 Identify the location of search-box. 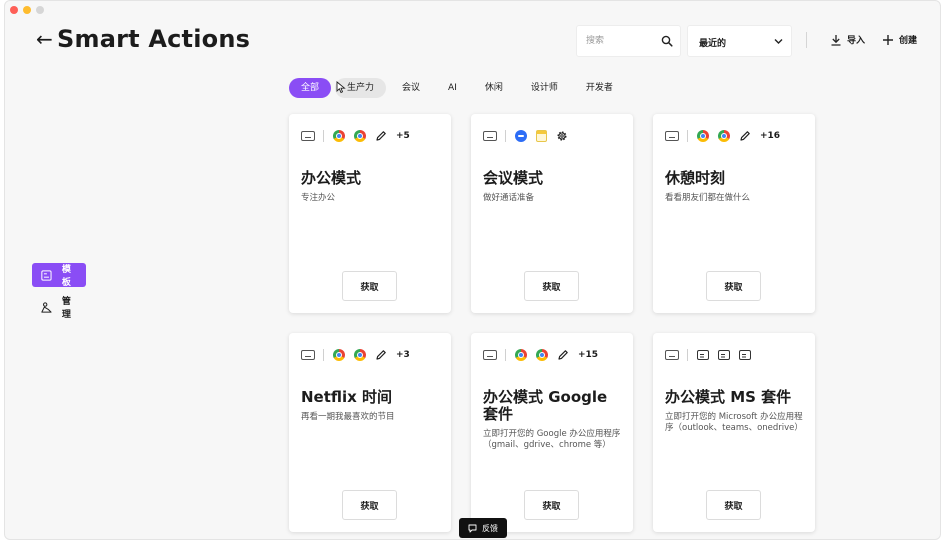
(628, 41).